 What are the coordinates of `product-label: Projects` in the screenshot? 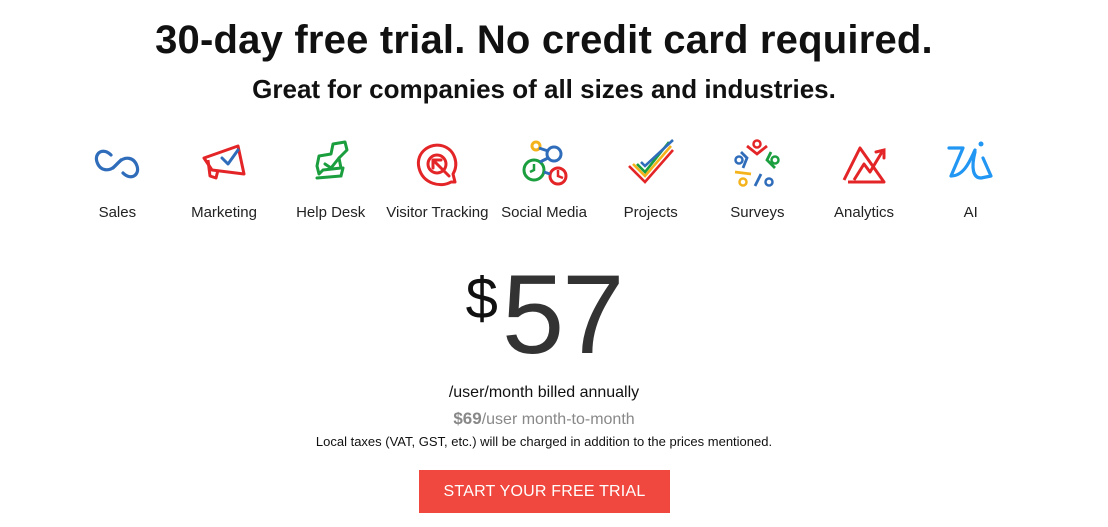 It's located at (650, 212).